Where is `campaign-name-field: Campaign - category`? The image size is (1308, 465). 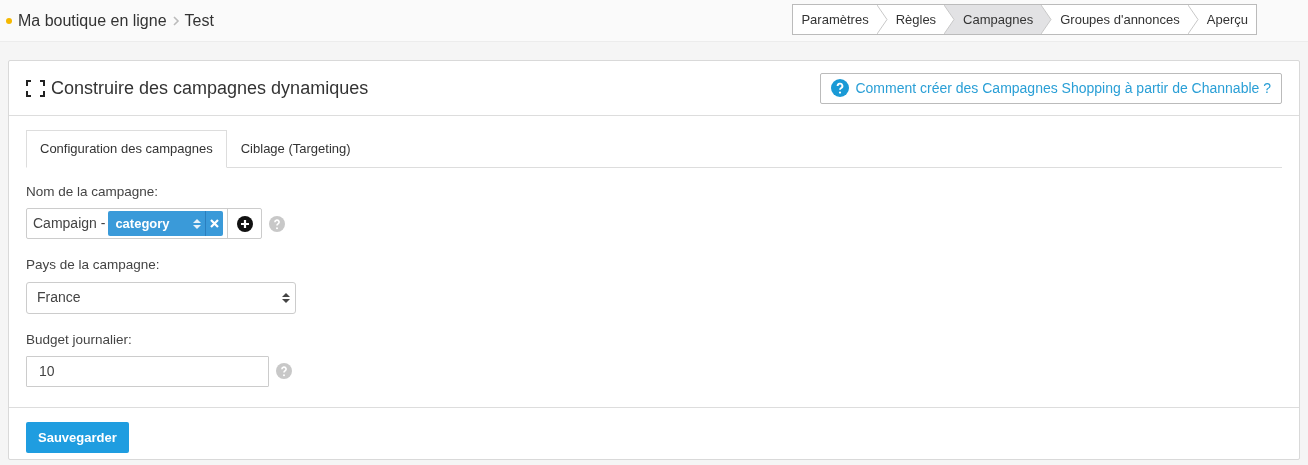 campaign-name-field: Campaign - category is located at coordinates (144, 224).